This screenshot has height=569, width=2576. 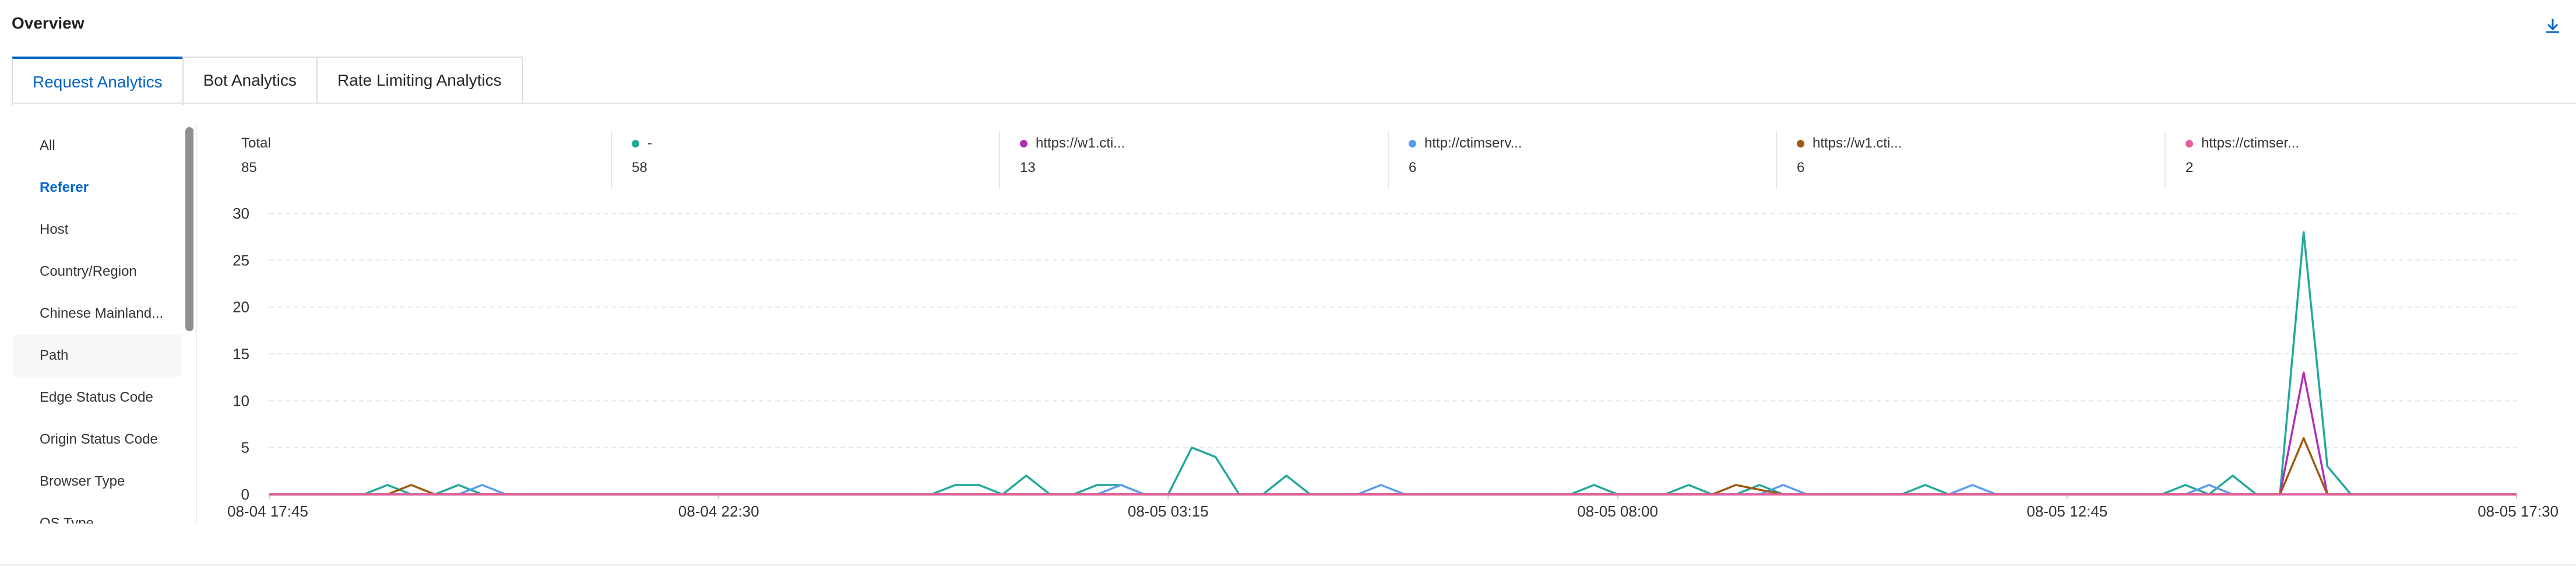 What do you see at coordinates (241, 260) in the screenshot?
I see `y-tick-label: 25` at bounding box center [241, 260].